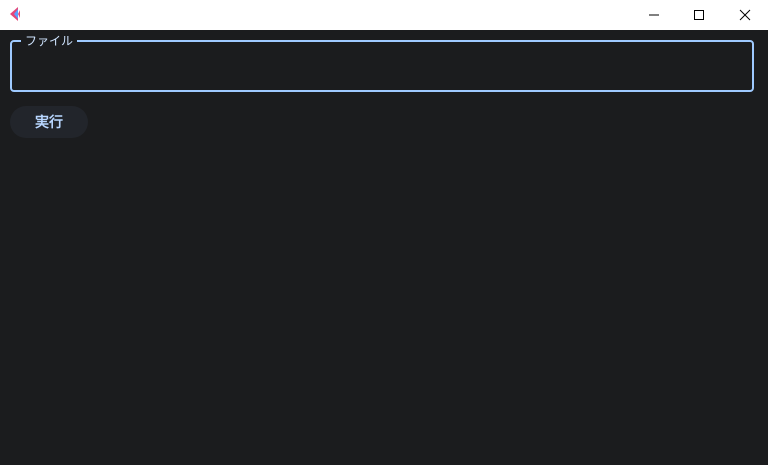 Image resolution: width=768 pixels, height=465 pixels. I want to click on maximize-icon, so click(699, 14).